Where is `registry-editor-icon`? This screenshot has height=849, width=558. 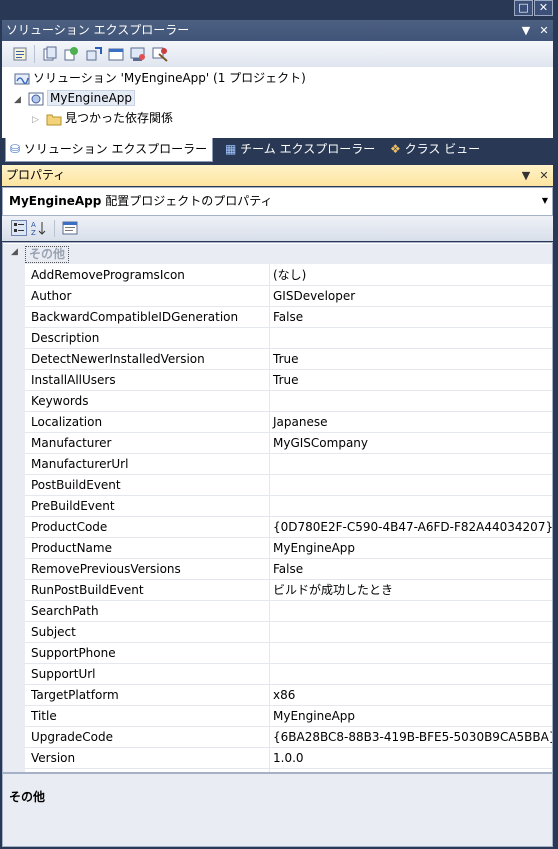 registry-editor-icon is located at coordinates (160, 54).